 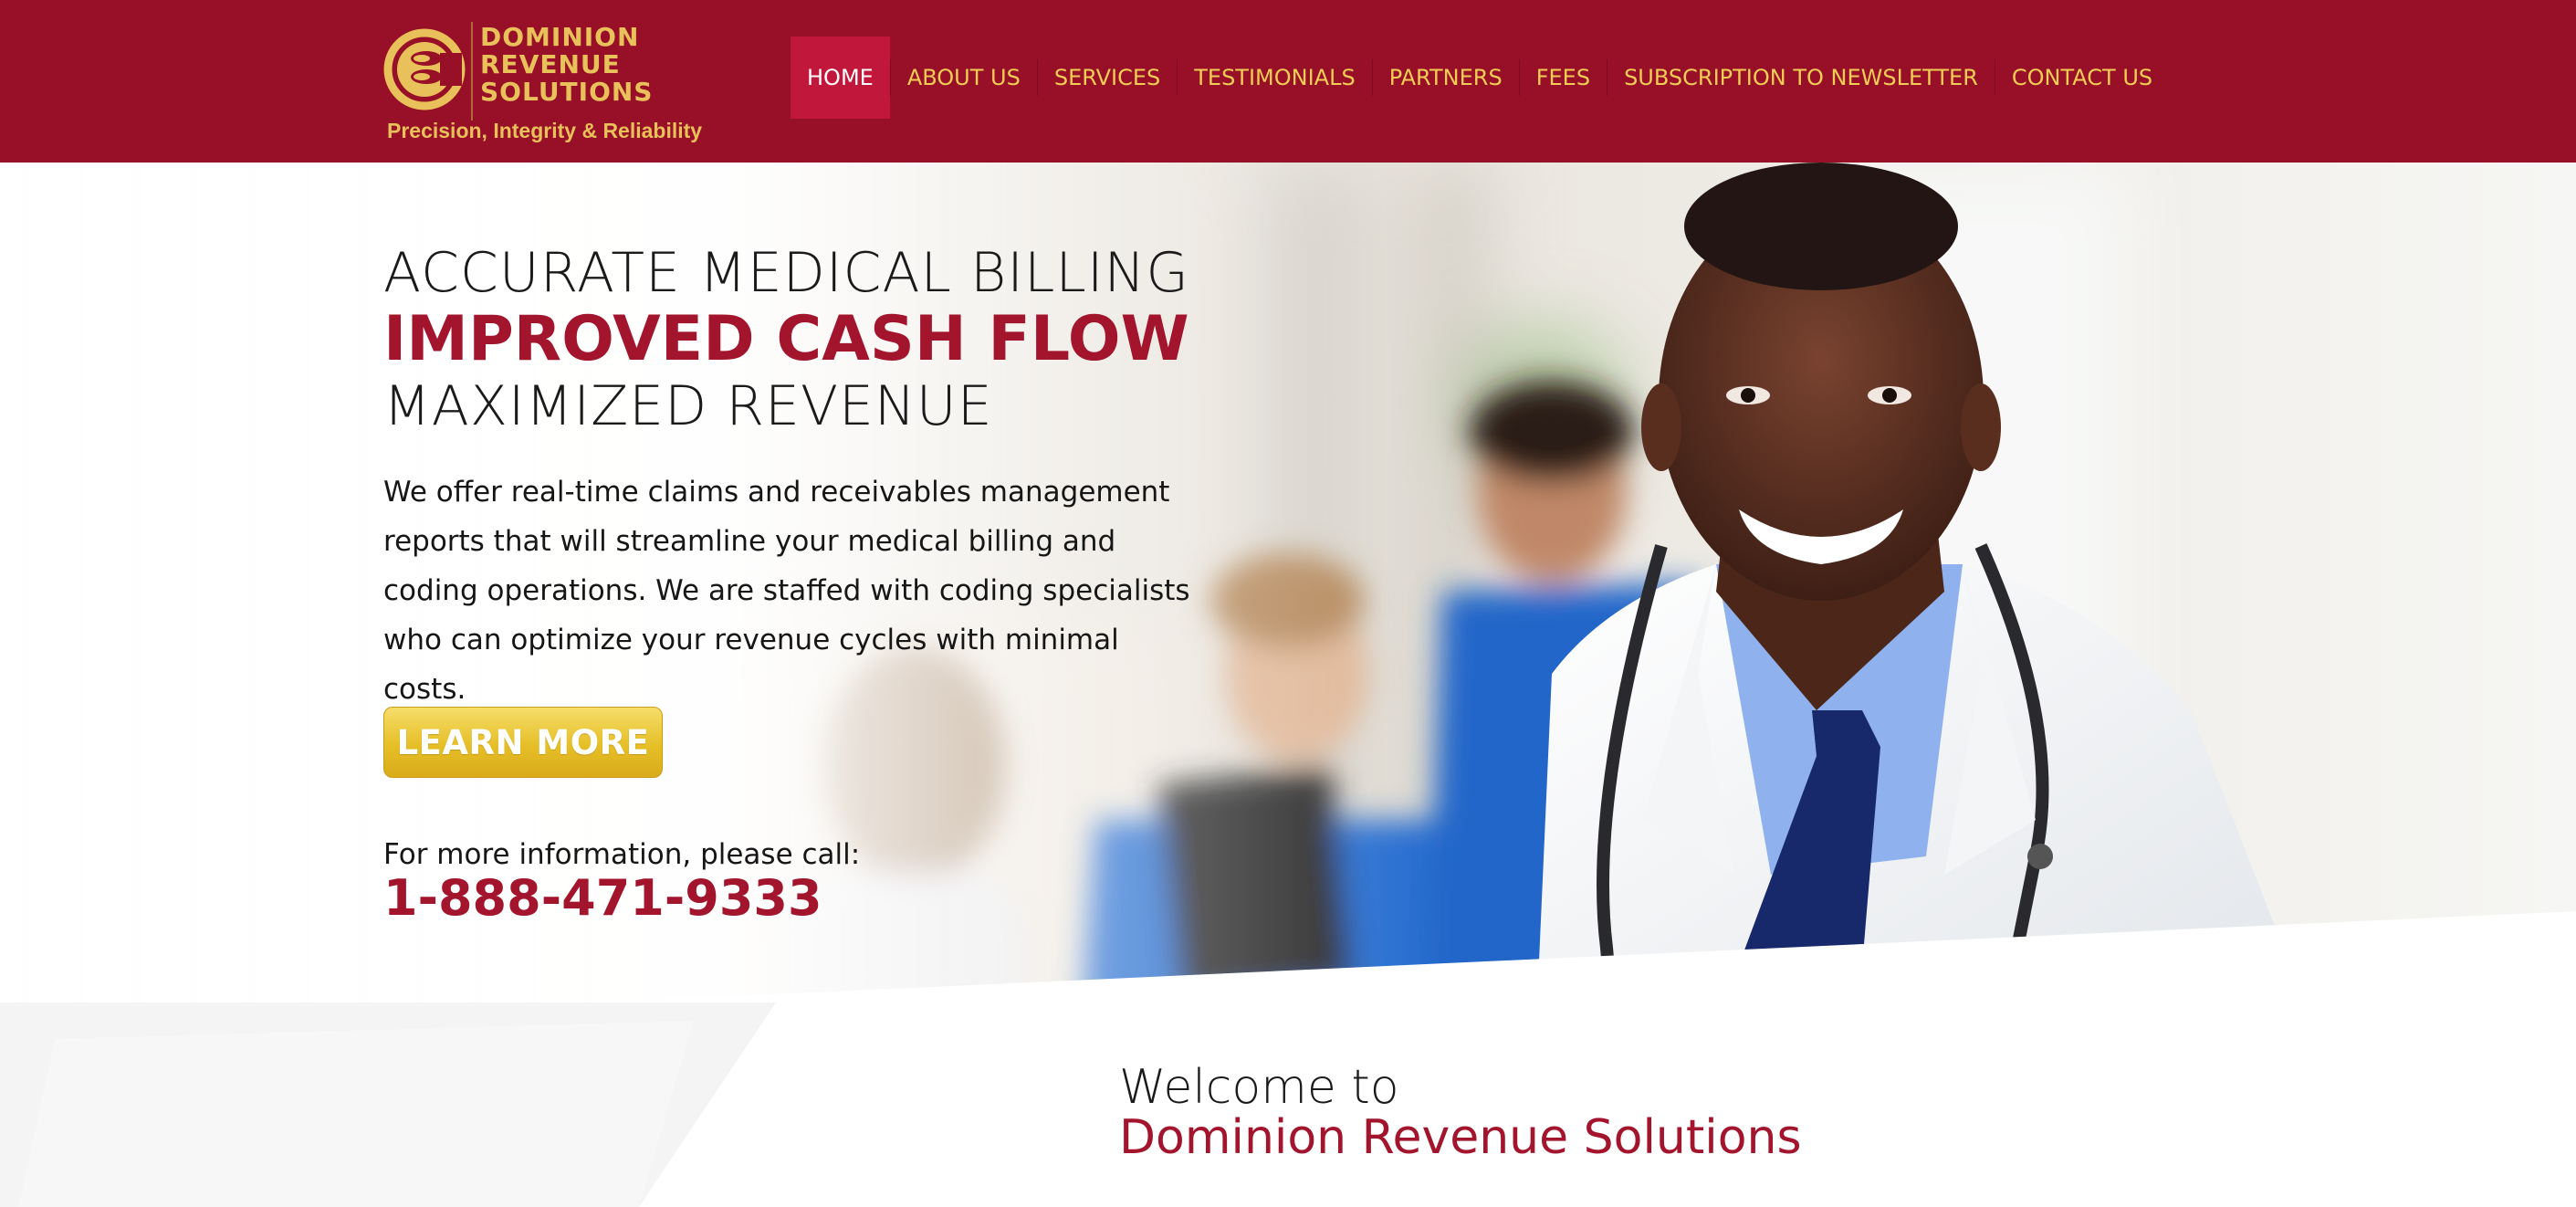 What do you see at coordinates (786, 273) in the screenshot?
I see `headline-line-1: ACCURATE MEDICAL BILLING` at bounding box center [786, 273].